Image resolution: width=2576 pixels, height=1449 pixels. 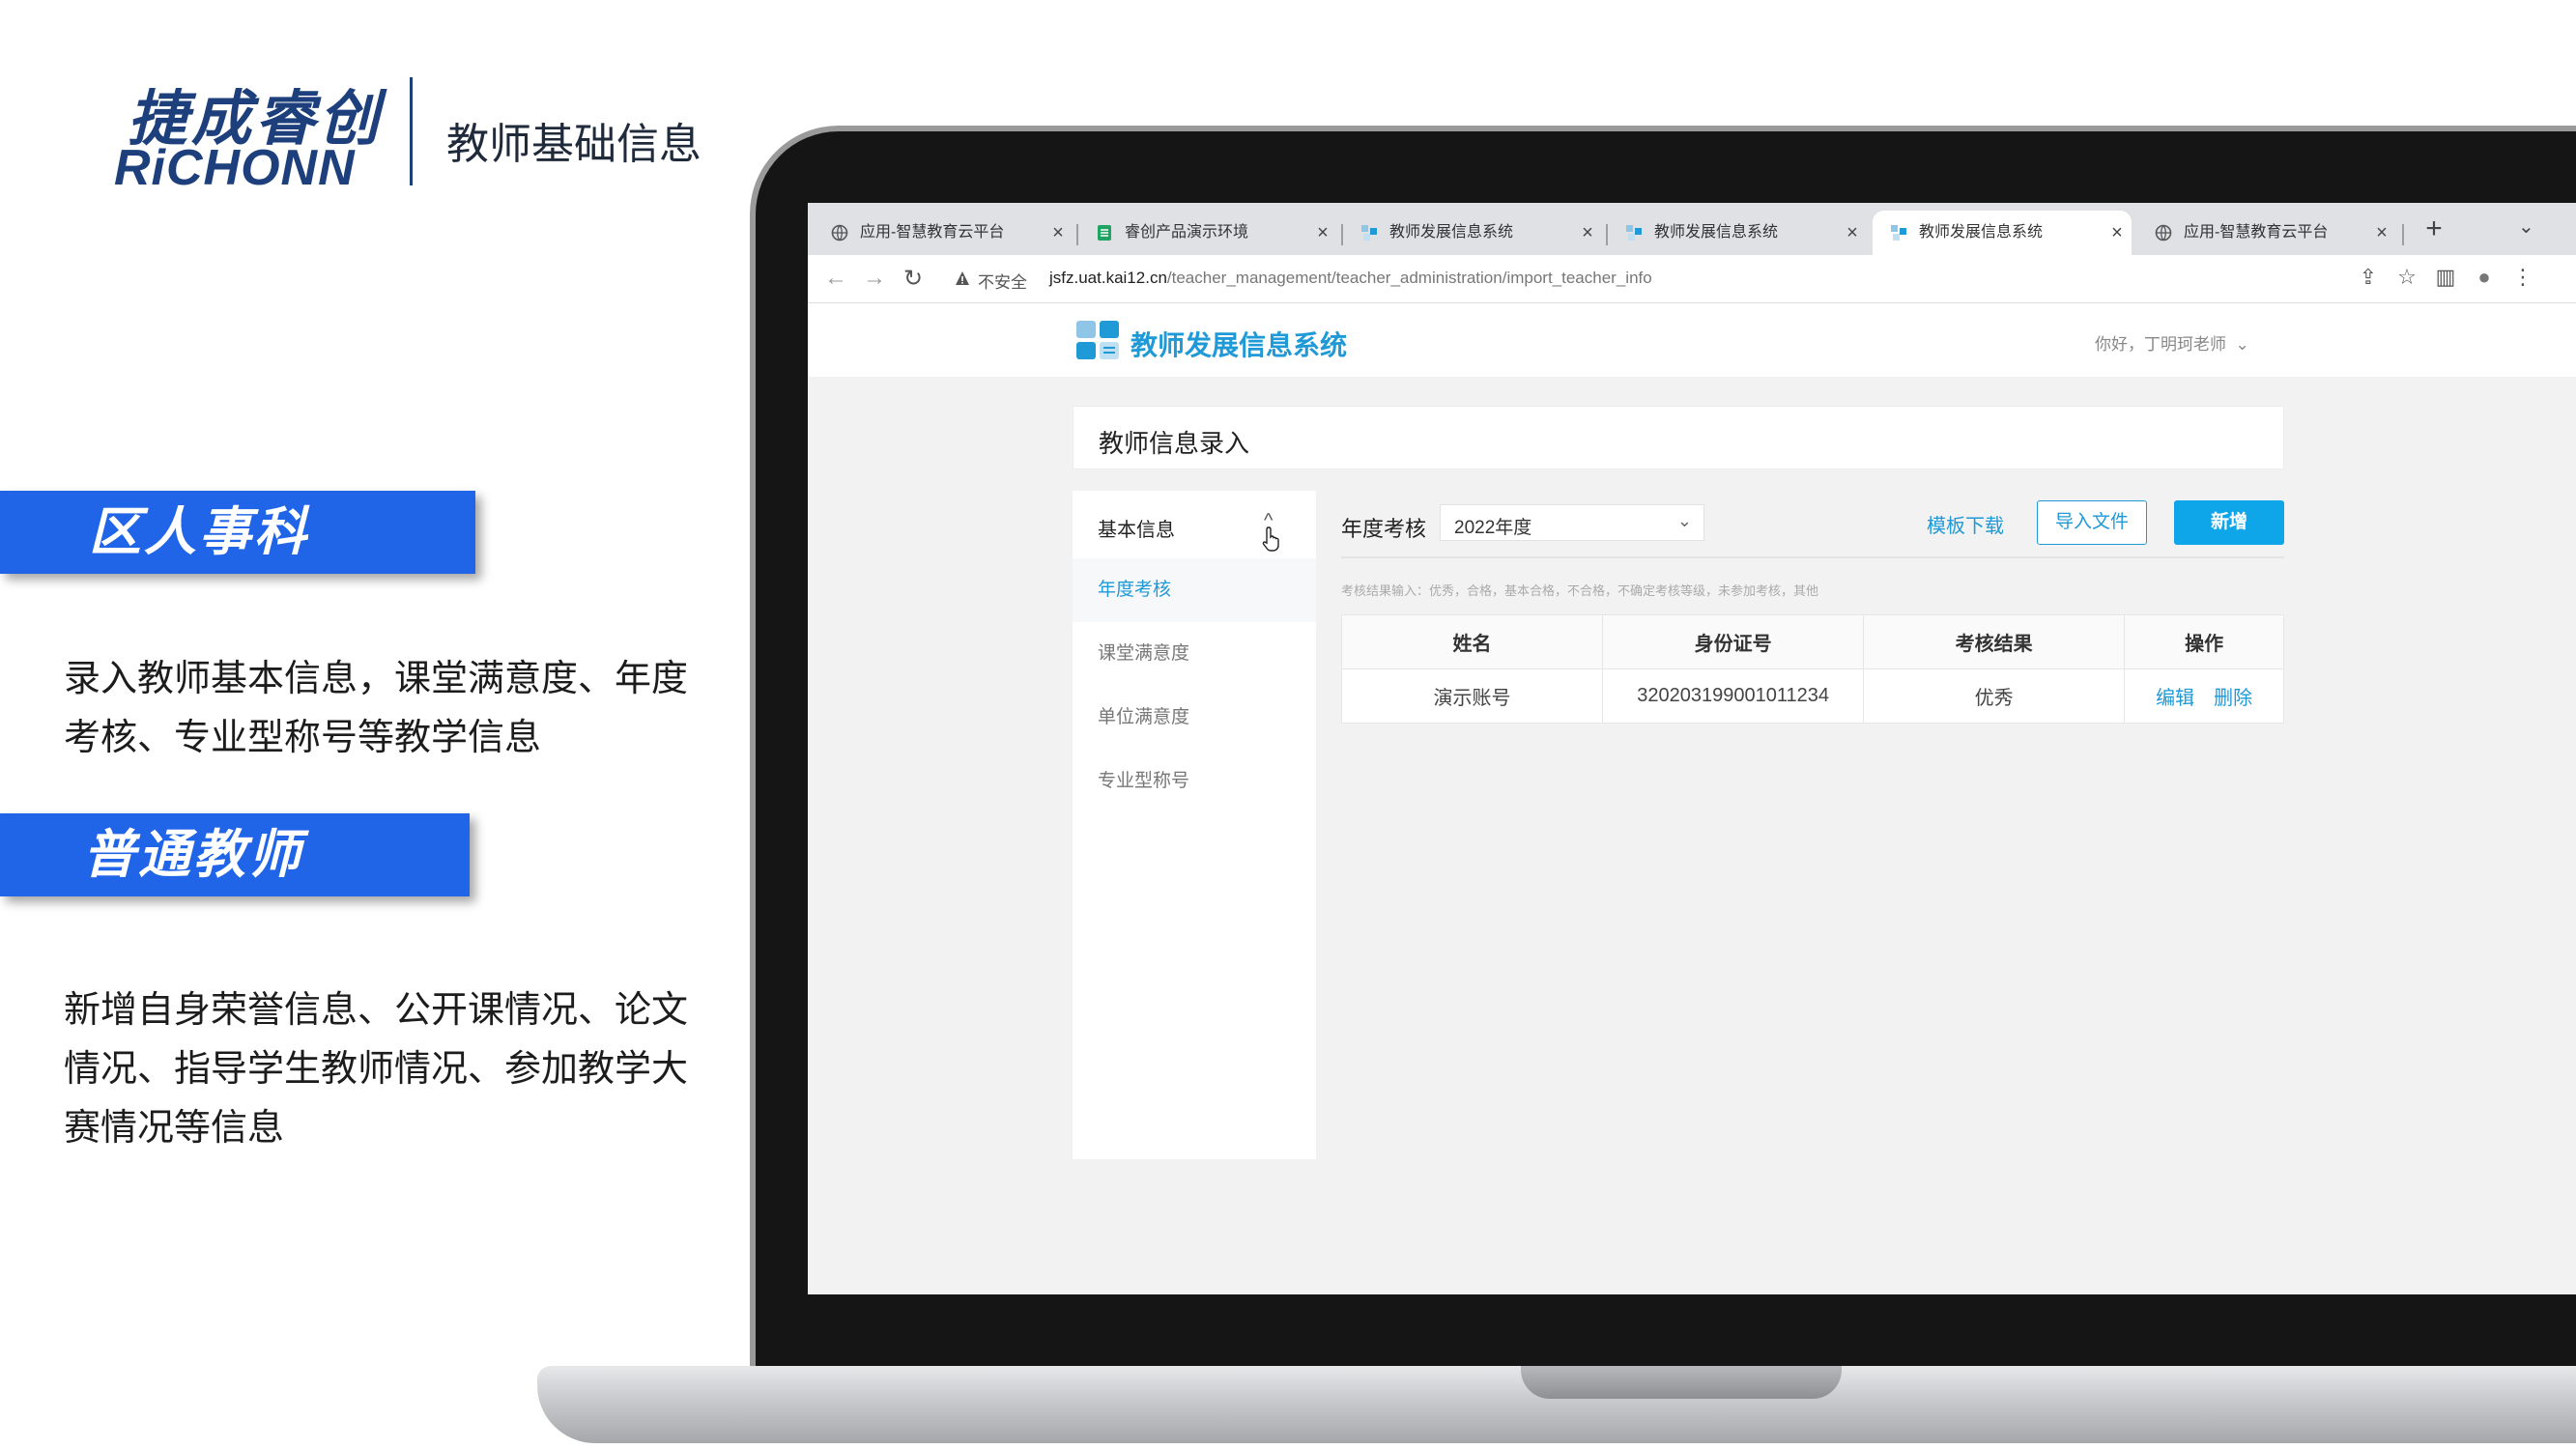 What do you see at coordinates (2160, 344) in the screenshot?
I see `greeting-text: 你好，丁明珂老师` at bounding box center [2160, 344].